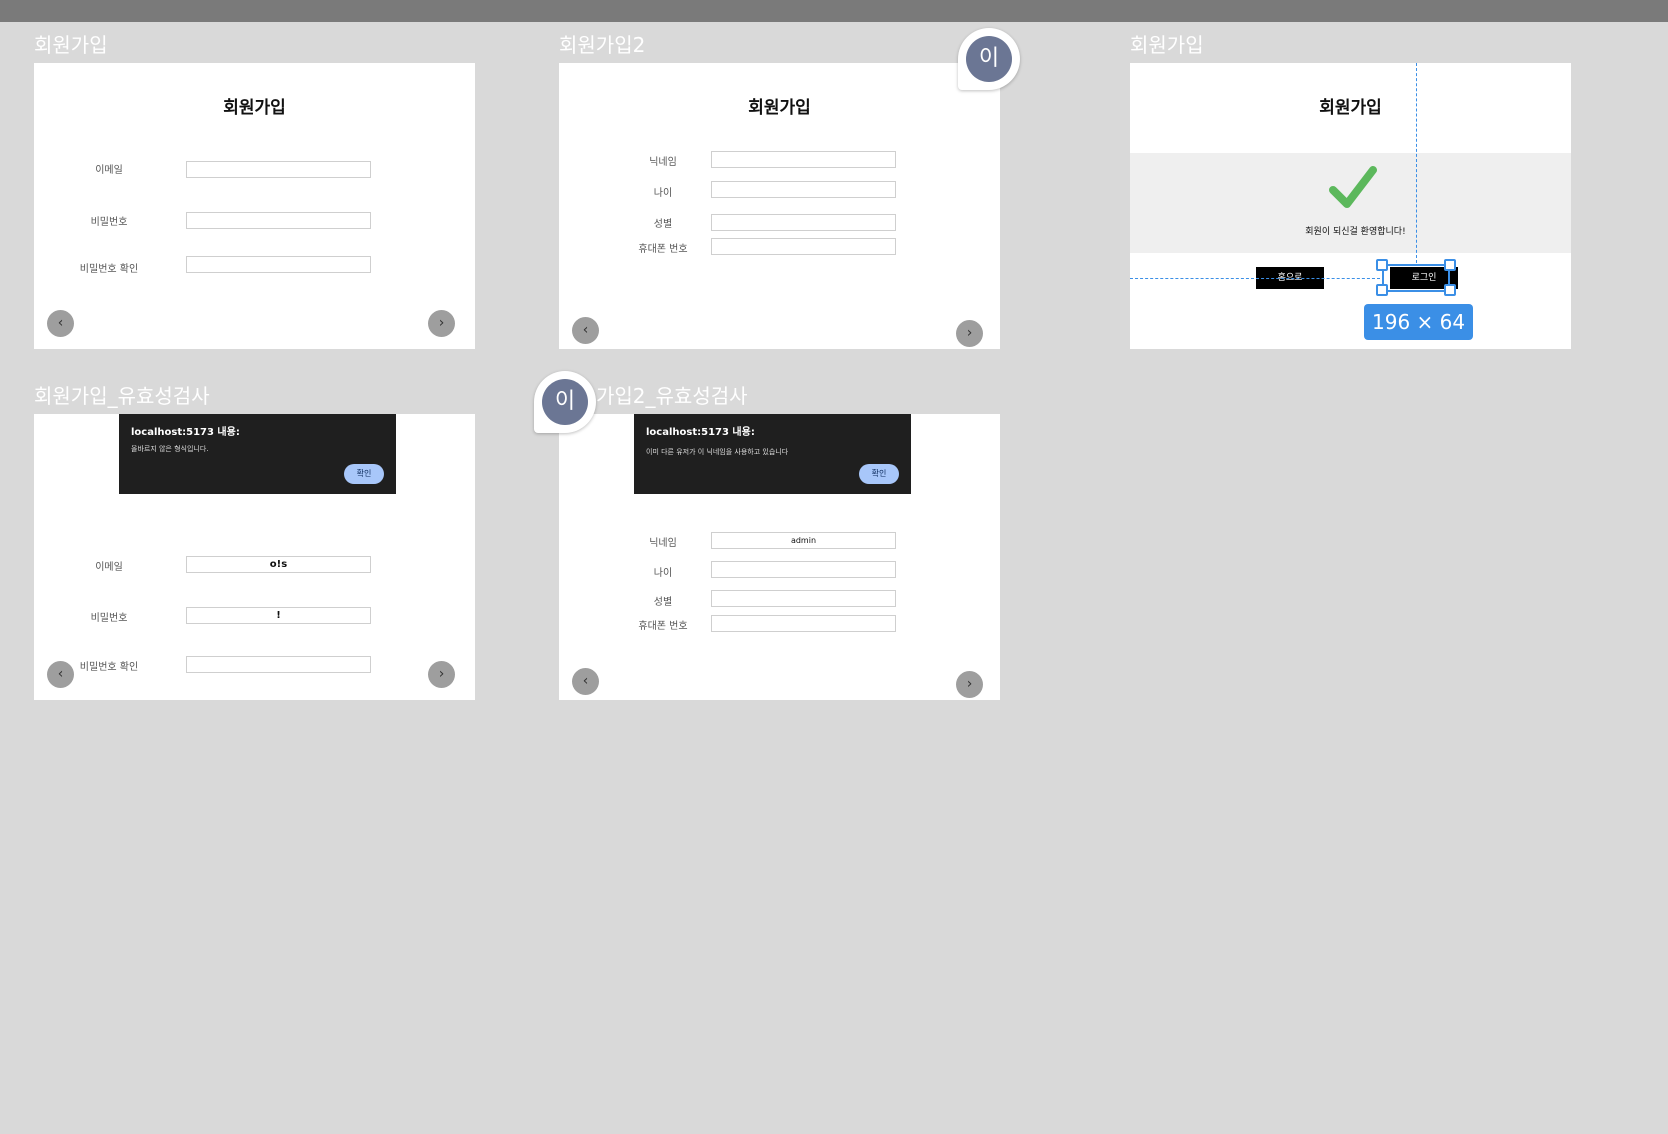 This screenshot has height=1134, width=1668. Describe the element at coordinates (803, 159) in the screenshot. I see `nickname-input` at that location.